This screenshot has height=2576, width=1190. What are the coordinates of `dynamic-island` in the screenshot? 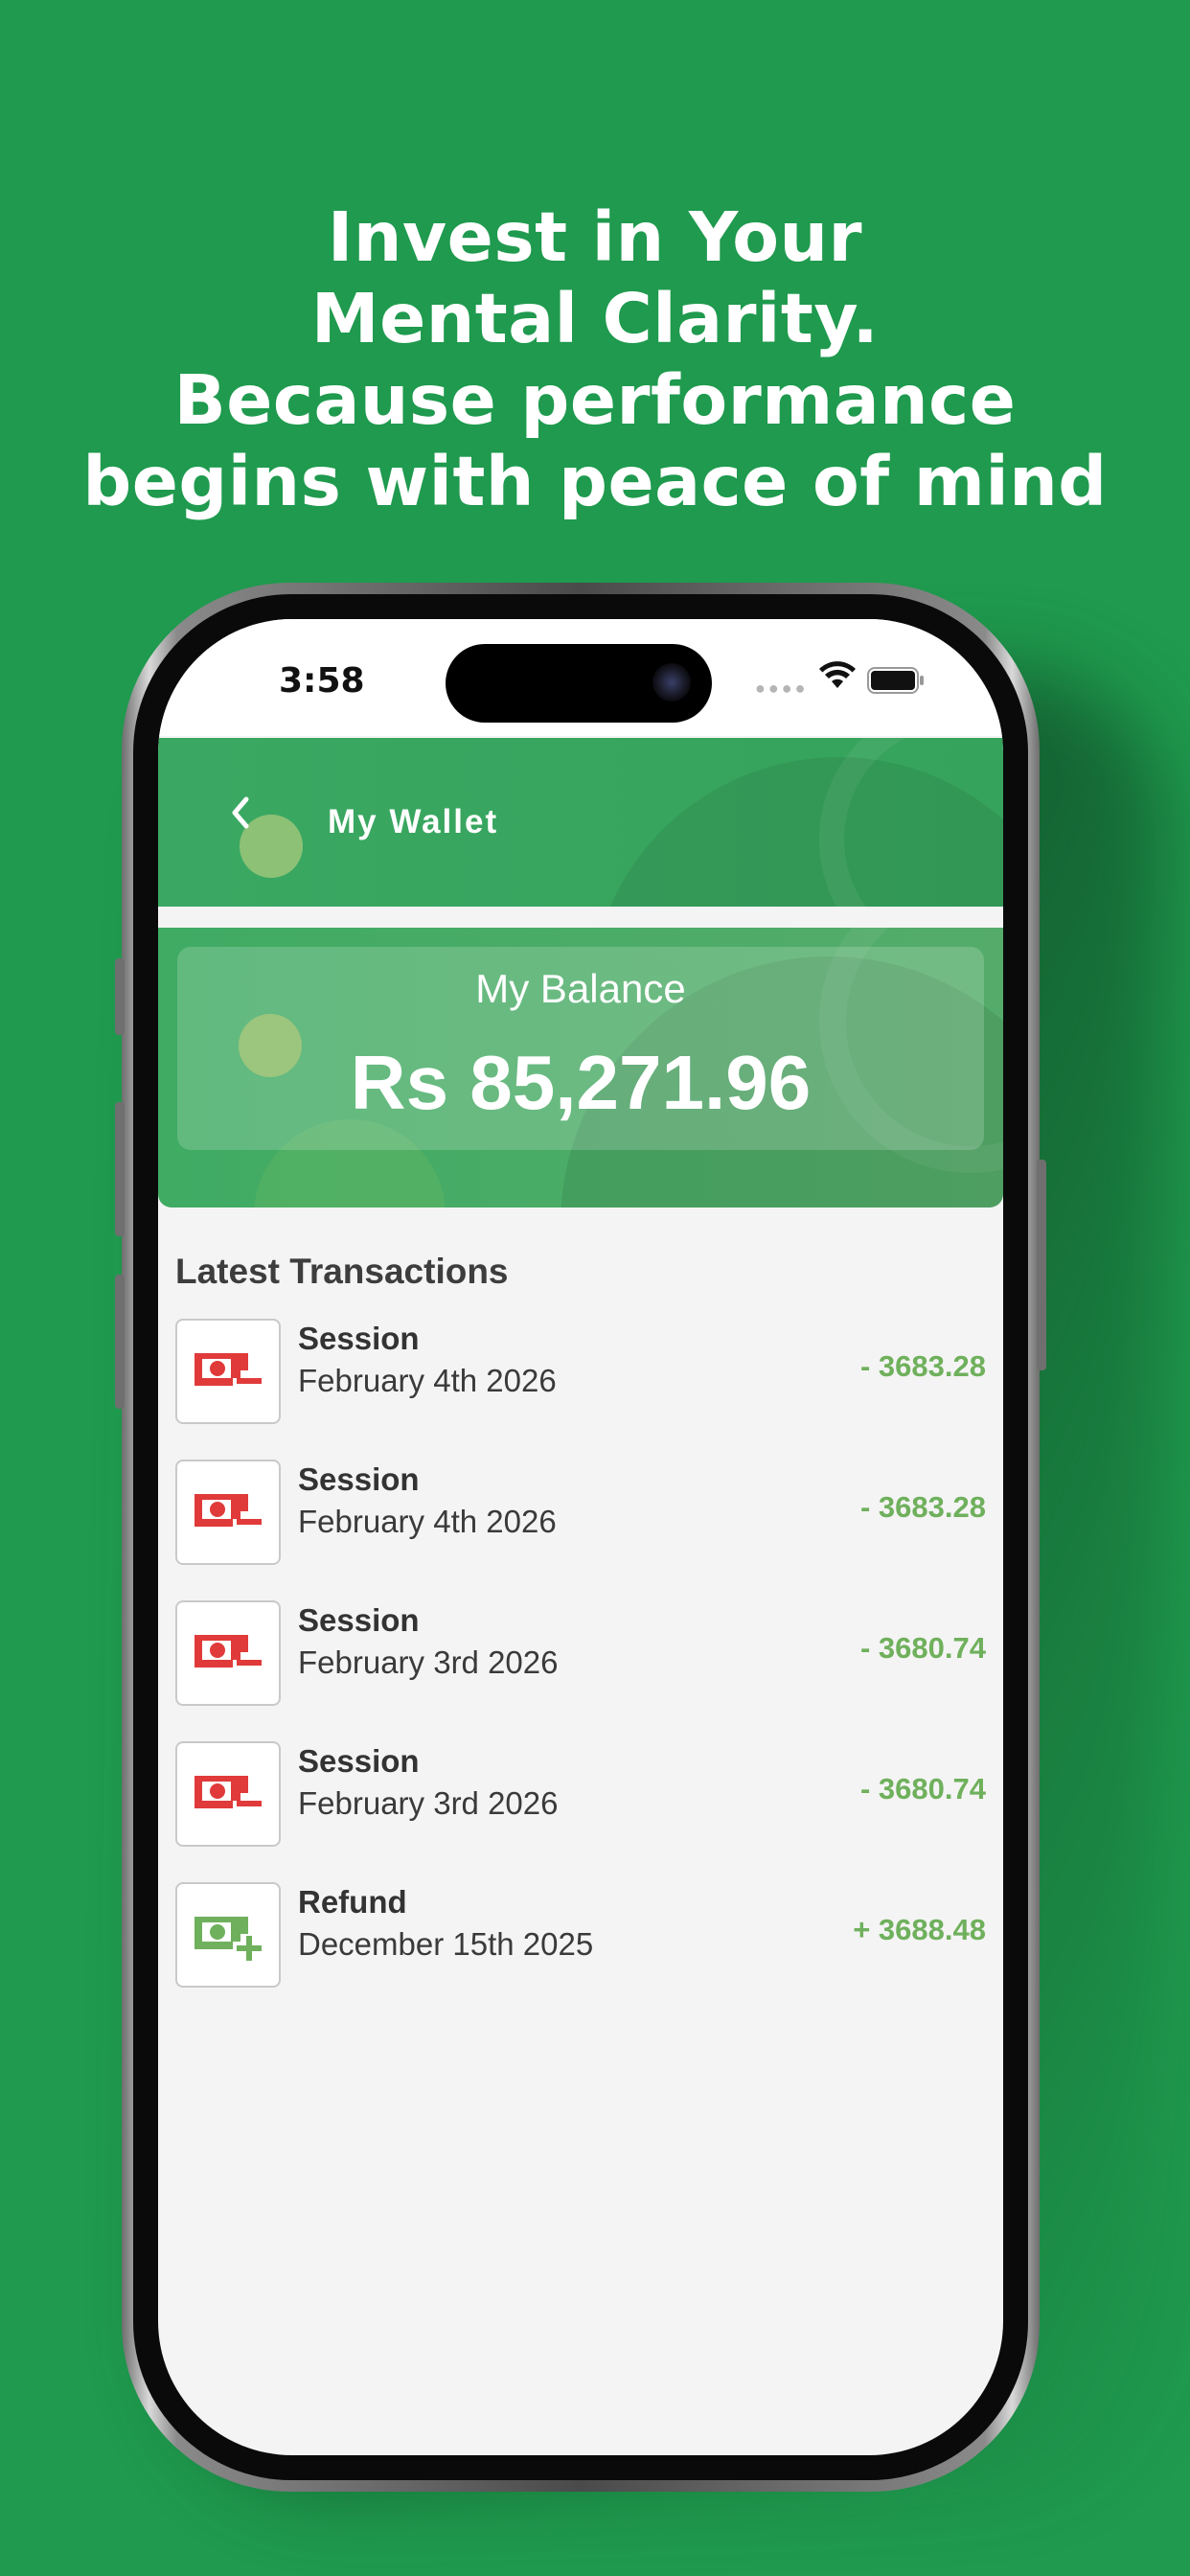 It's located at (579, 683).